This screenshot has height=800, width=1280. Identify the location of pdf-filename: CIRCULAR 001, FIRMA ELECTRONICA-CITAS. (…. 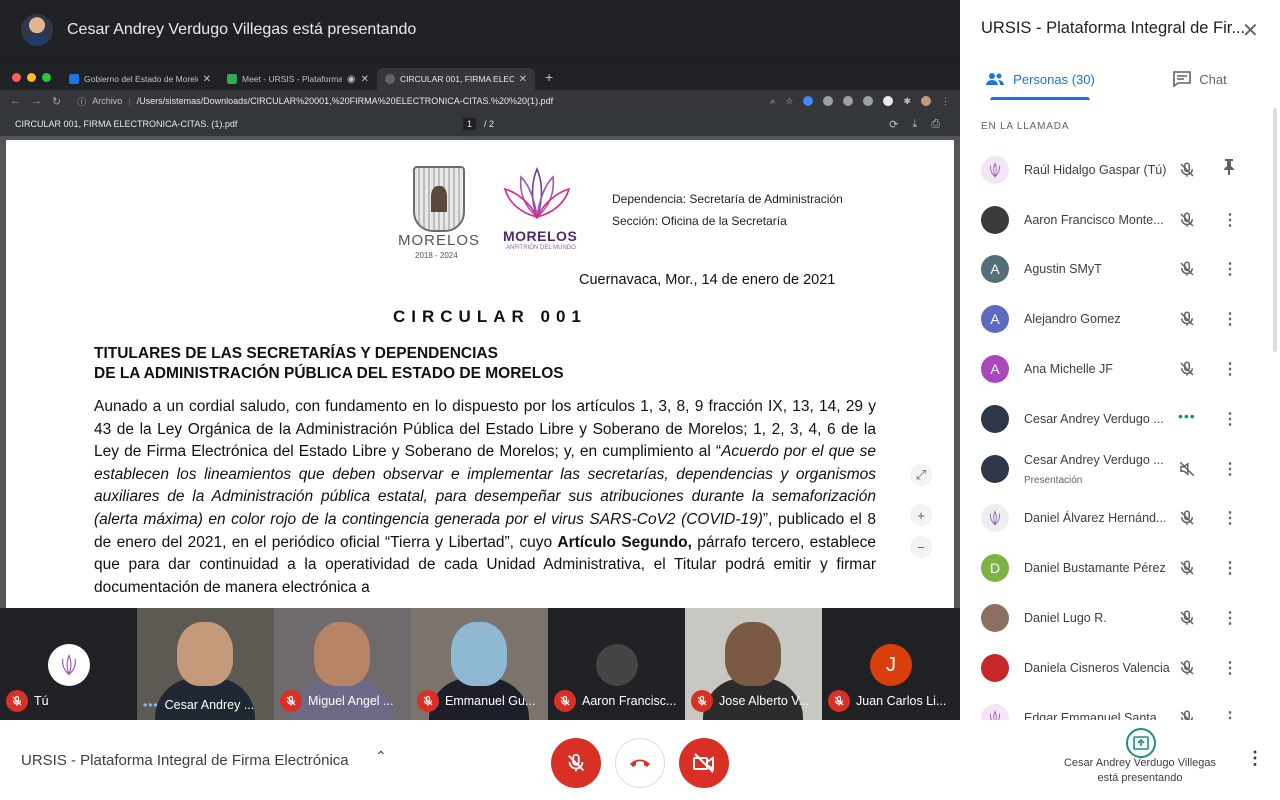
(126, 124).